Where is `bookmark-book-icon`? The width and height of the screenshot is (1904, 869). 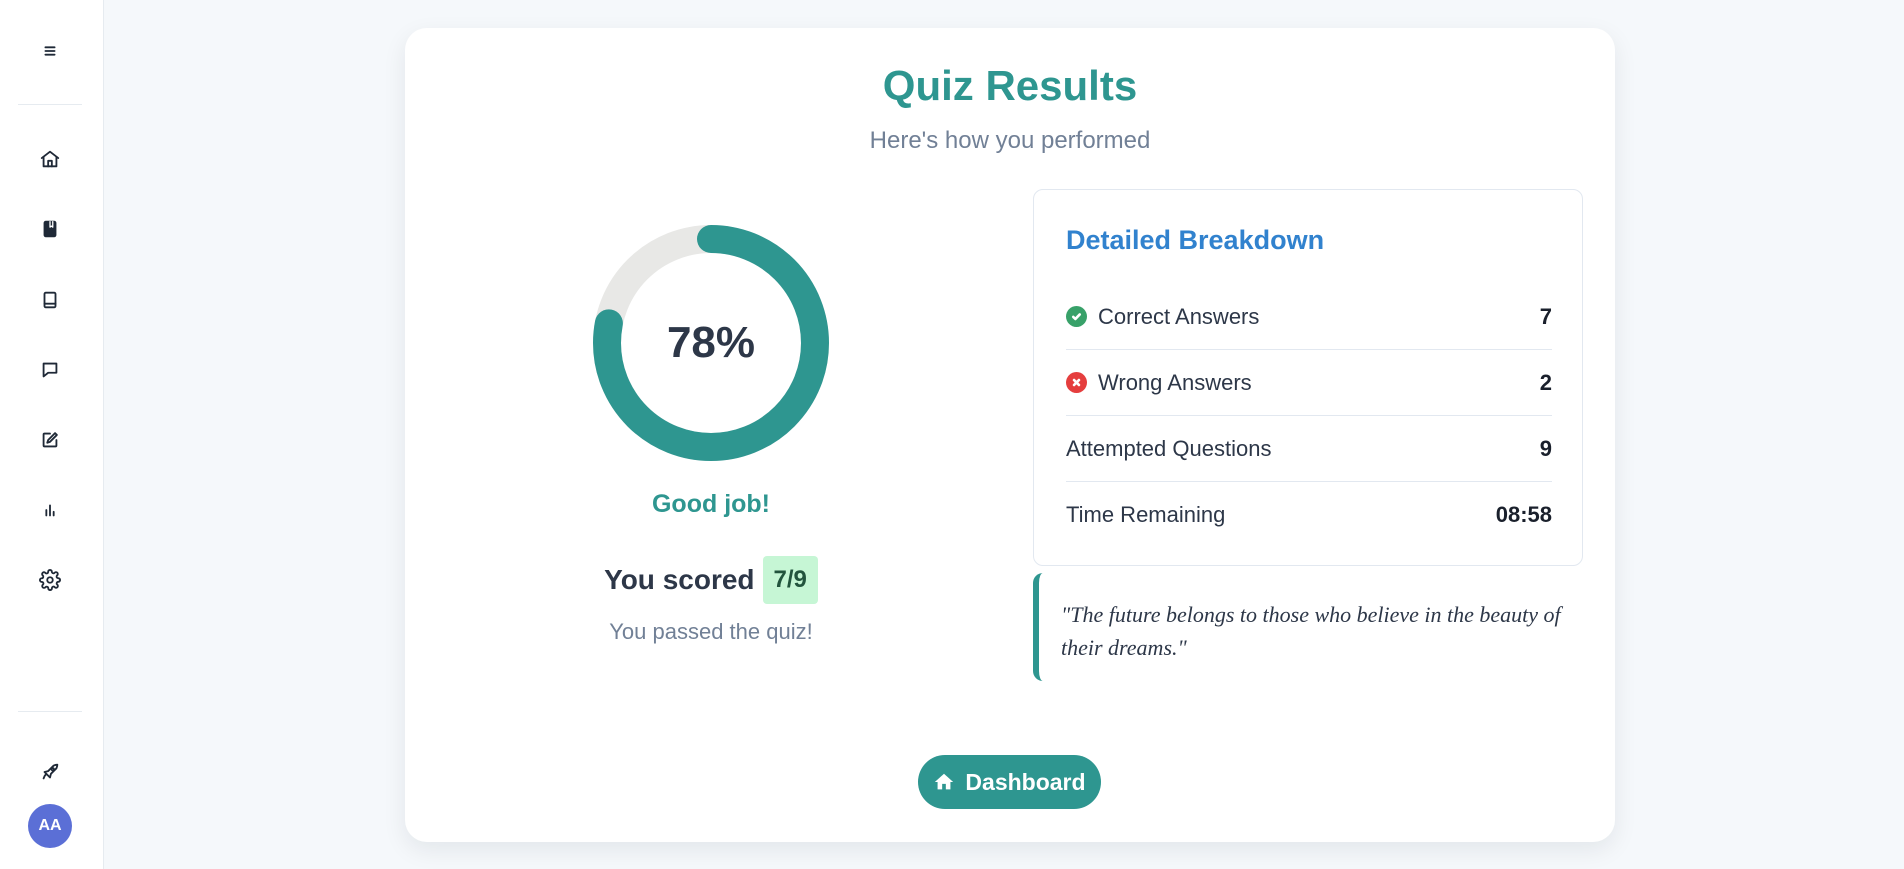 bookmark-book-icon is located at coordinates (50, 229).